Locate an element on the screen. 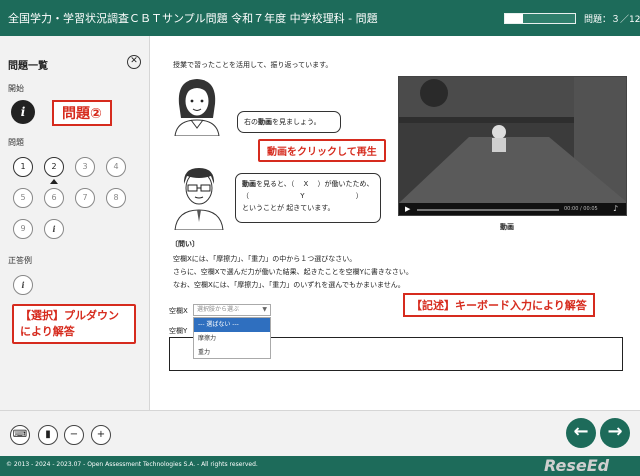 Image resolution: width=640 pixels, height=476 pixels. intro-text: 授業で習ったことを活用して、振り返っています。 is located at coordinates (253, 65).